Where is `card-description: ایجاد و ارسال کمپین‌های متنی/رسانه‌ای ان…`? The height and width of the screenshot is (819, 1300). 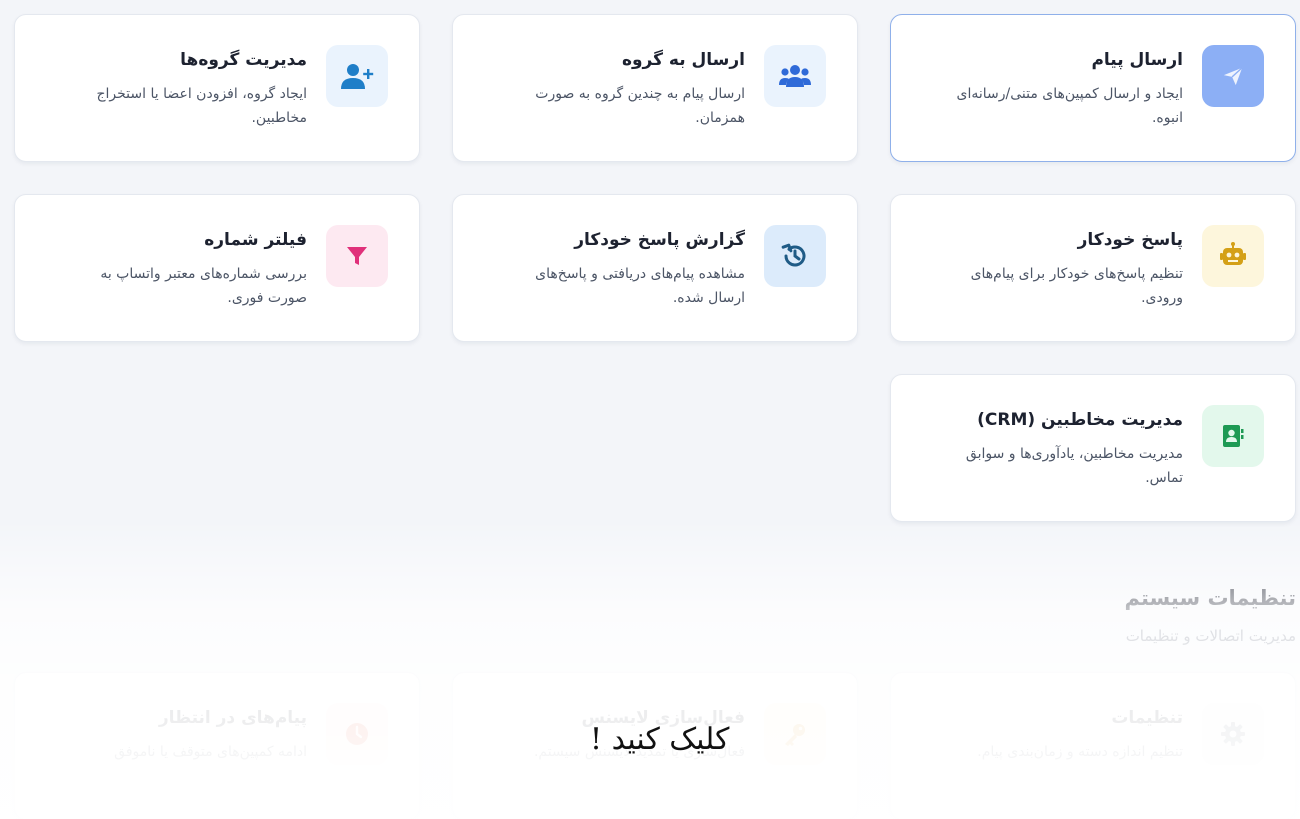 card-description: ایجاد و ارسال کمپین‌های متنی/رسانه‌ای ان… is located at coordinates (1069, 106).